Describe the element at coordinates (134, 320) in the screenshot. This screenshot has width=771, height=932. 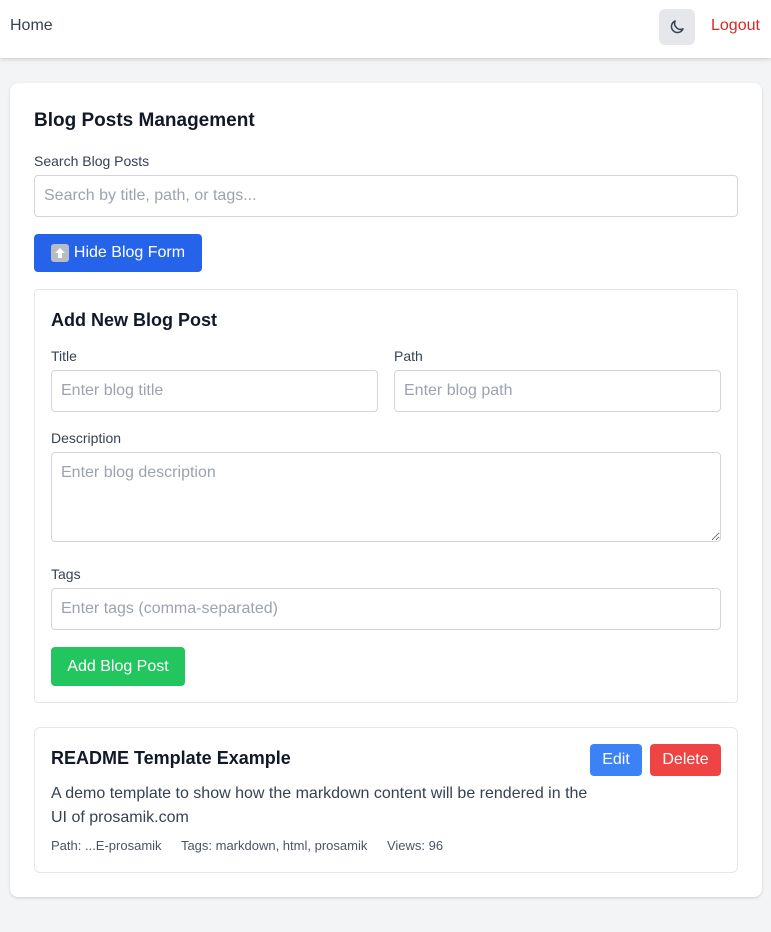
I see `form-title: Add New Blog Post` at that location.